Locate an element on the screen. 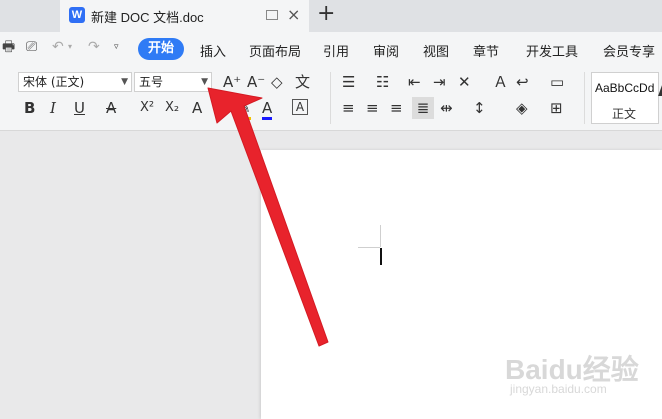  style-normal: AaBbCcDd 正文 is located at coordinates (625, 98).